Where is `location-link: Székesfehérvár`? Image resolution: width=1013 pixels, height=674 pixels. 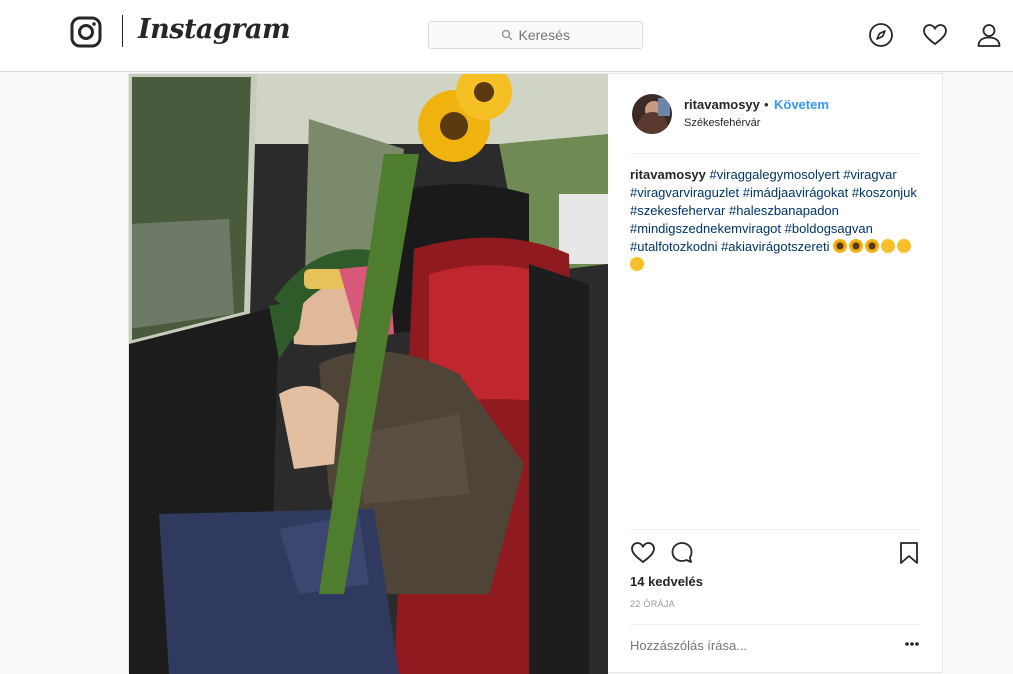 location-link: Székesfehérvár is located at coordinates (722, 123).